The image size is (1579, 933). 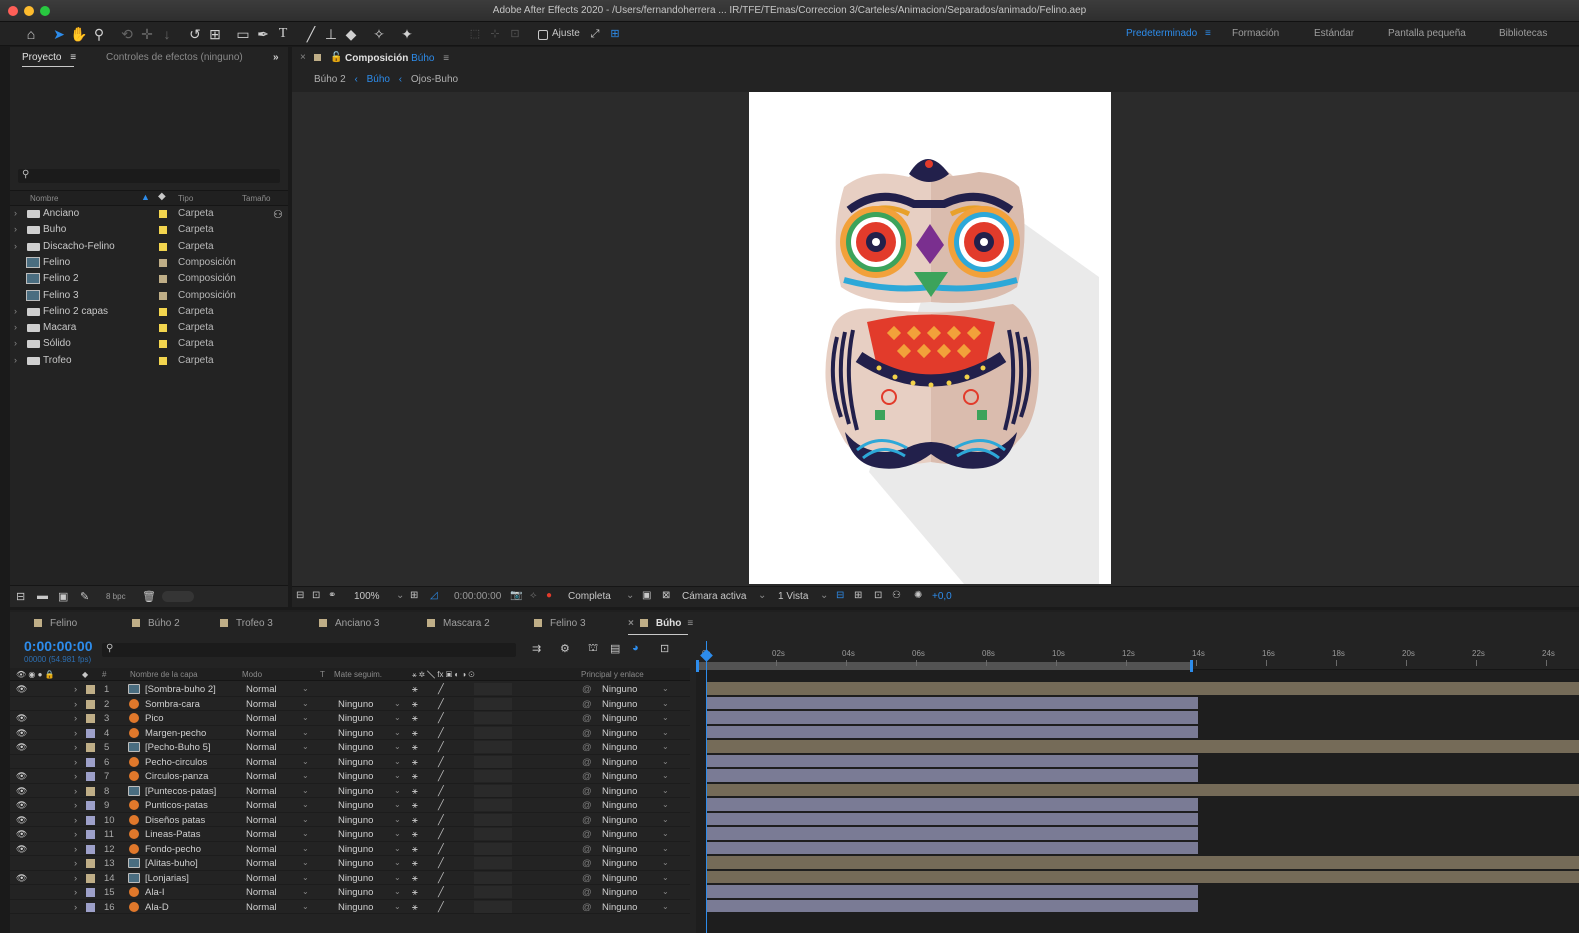 I want to click on project-item: › Buho Carpeta, so click(x=149, y=230).